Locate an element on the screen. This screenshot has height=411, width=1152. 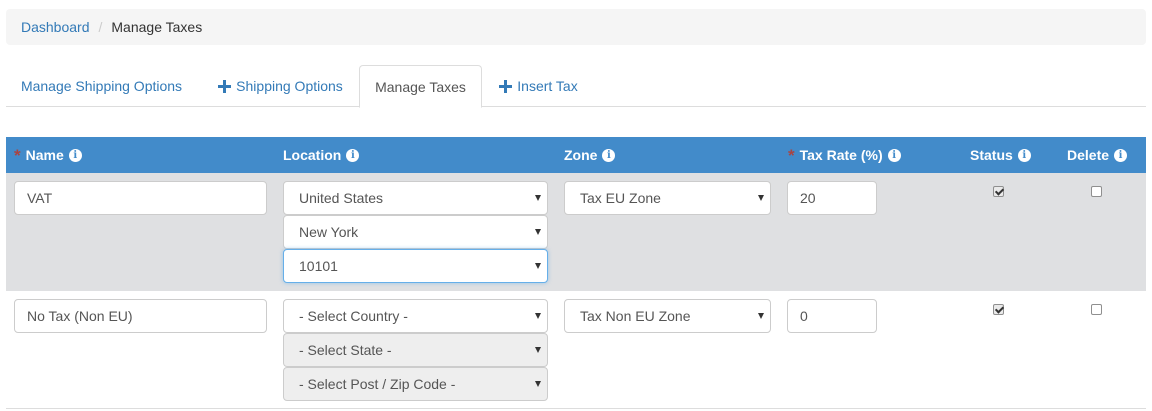
header-status: Status i is located at coordinates (1000, 155).